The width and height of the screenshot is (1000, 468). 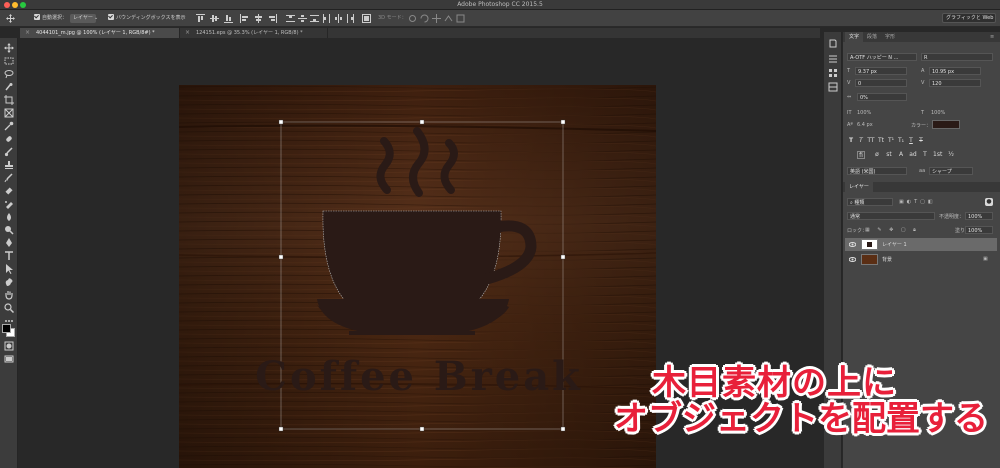 What do you see at coordinates (891, 141) in the screenshot?
I see `superscript-button: T¹` at bounding box center [891, 141].